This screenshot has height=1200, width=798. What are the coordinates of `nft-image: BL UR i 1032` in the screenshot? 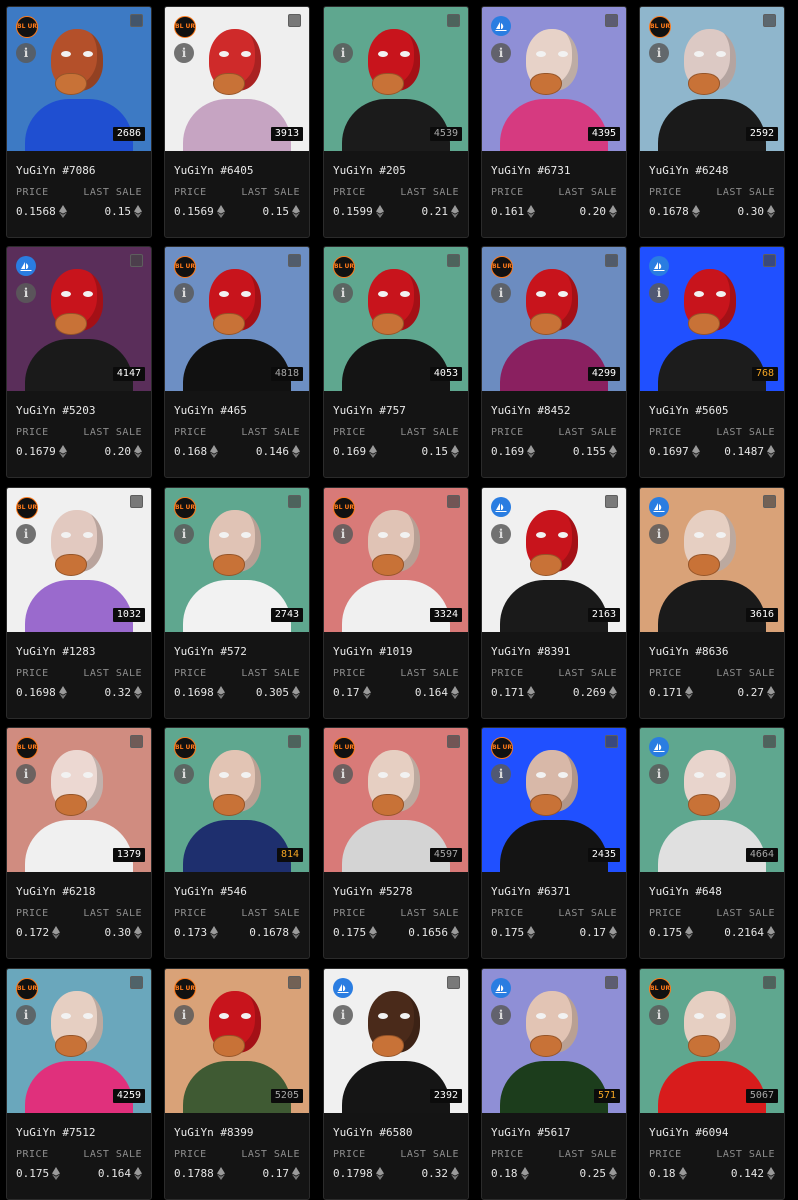 It's located at (79, 560).